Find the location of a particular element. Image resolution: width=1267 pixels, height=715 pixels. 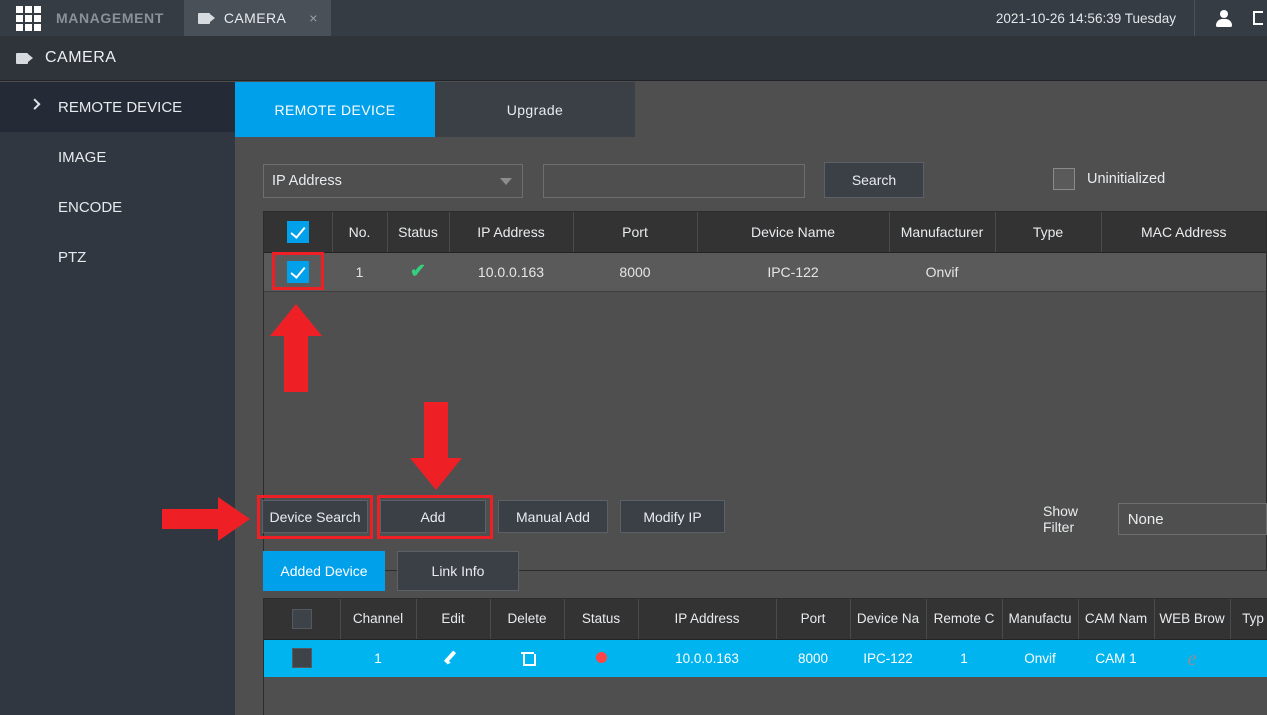

management-label: MANAGEMENT is located at coordinates (110, 18).